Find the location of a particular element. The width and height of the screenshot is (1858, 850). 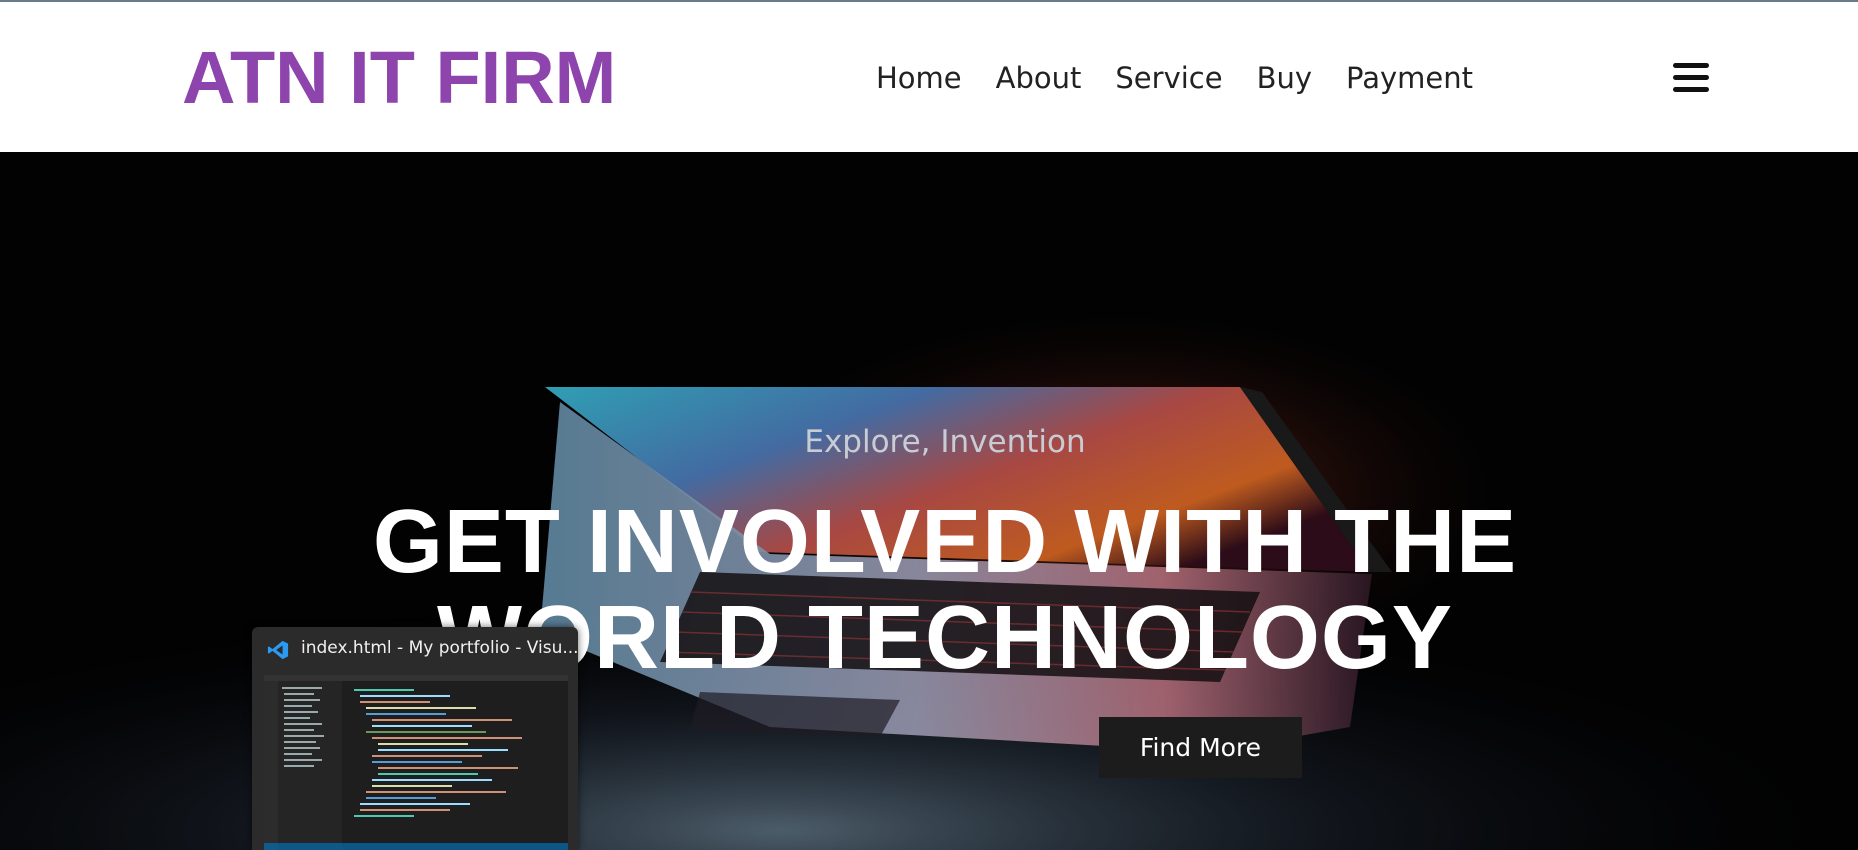

preview-thumbnail is located at coordinates (416, 762).